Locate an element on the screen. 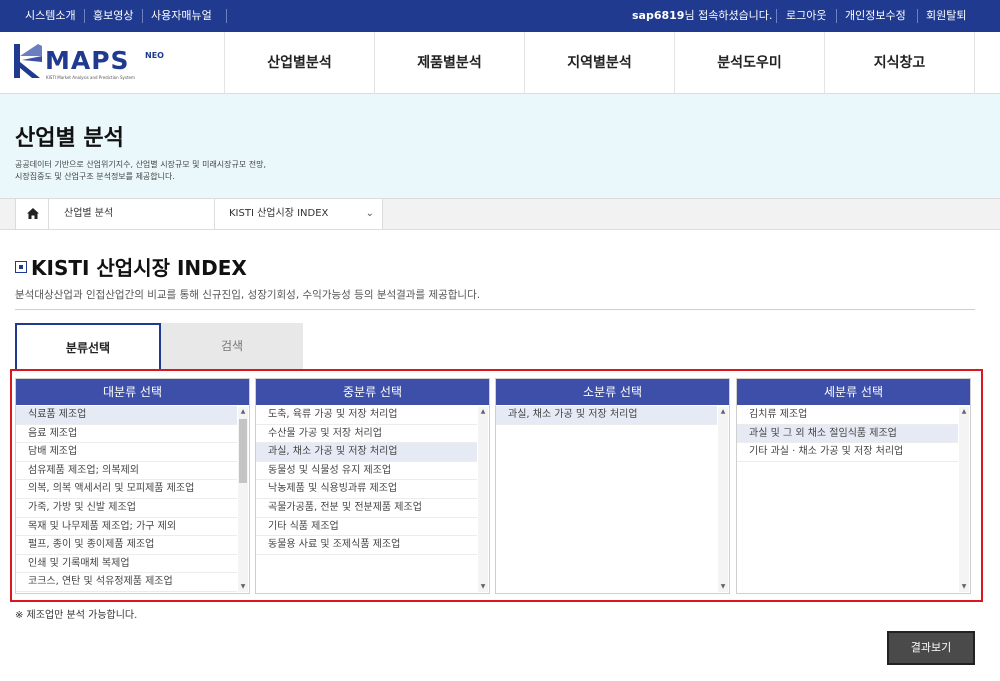 The height and width of the screenshot is (681, 1000). link-system-intro: 시스템소개 is located at coordinates (50, 16).